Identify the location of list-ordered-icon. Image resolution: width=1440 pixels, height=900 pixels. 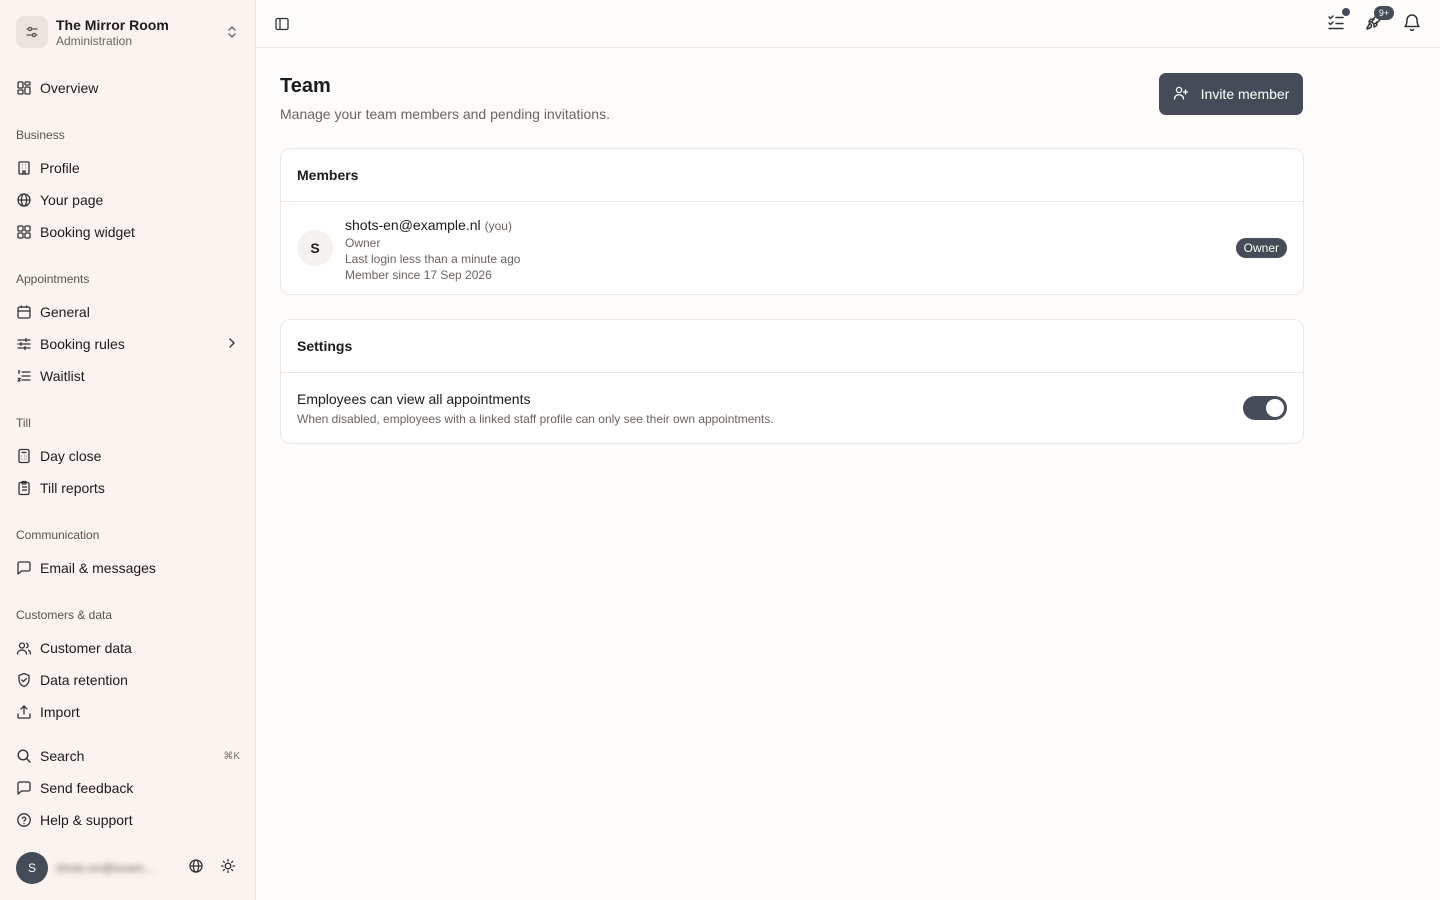
(24, 376).